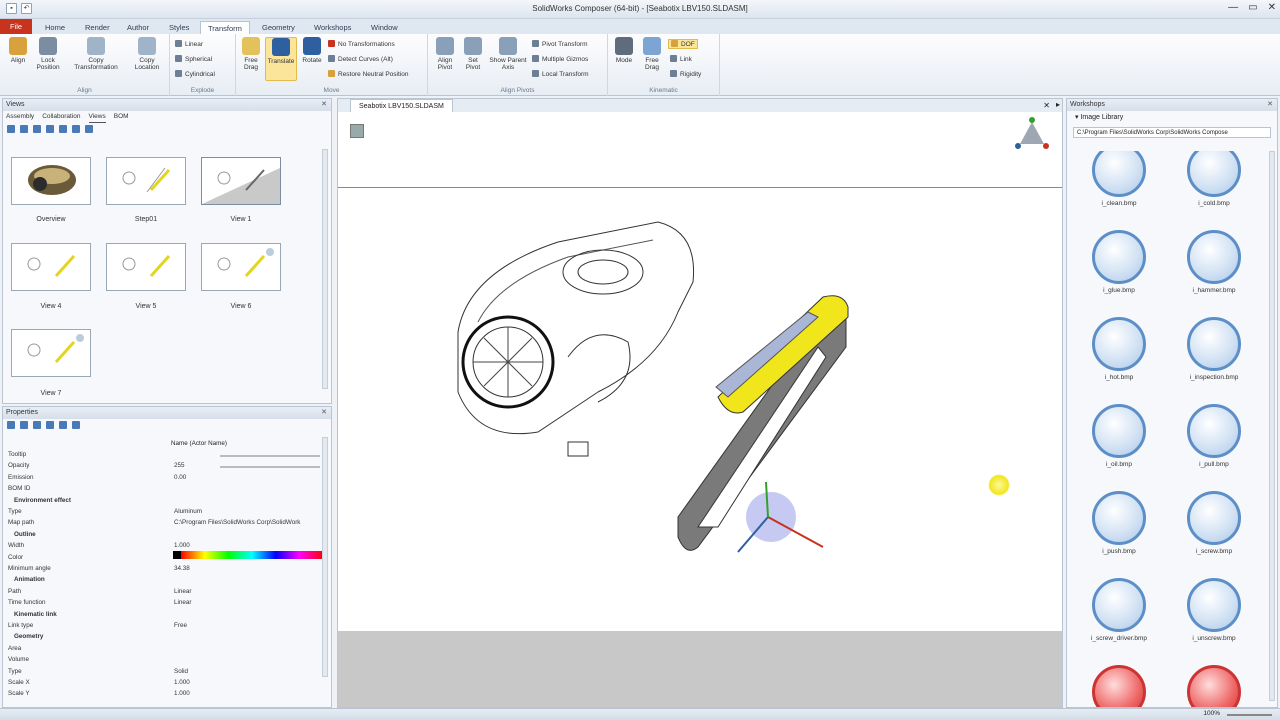 The width and height of the screenshot is (1280, 720). I want to click on sort-category-icon, so click(11, 425).